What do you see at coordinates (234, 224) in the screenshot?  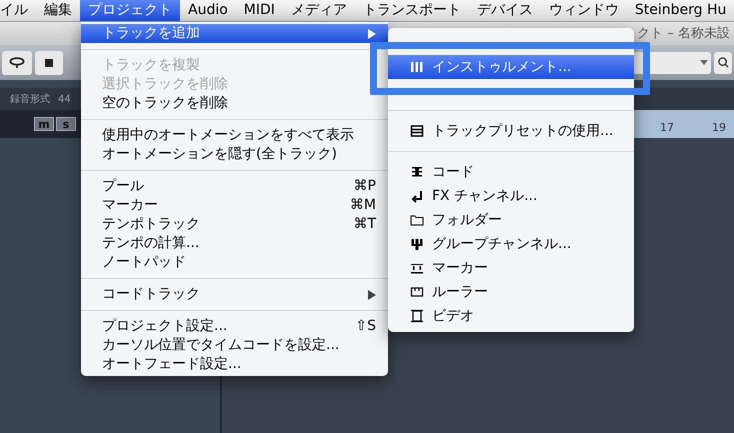 I see `menu-item: テンポトラック ⌘T` at bounding box center [234, 224].